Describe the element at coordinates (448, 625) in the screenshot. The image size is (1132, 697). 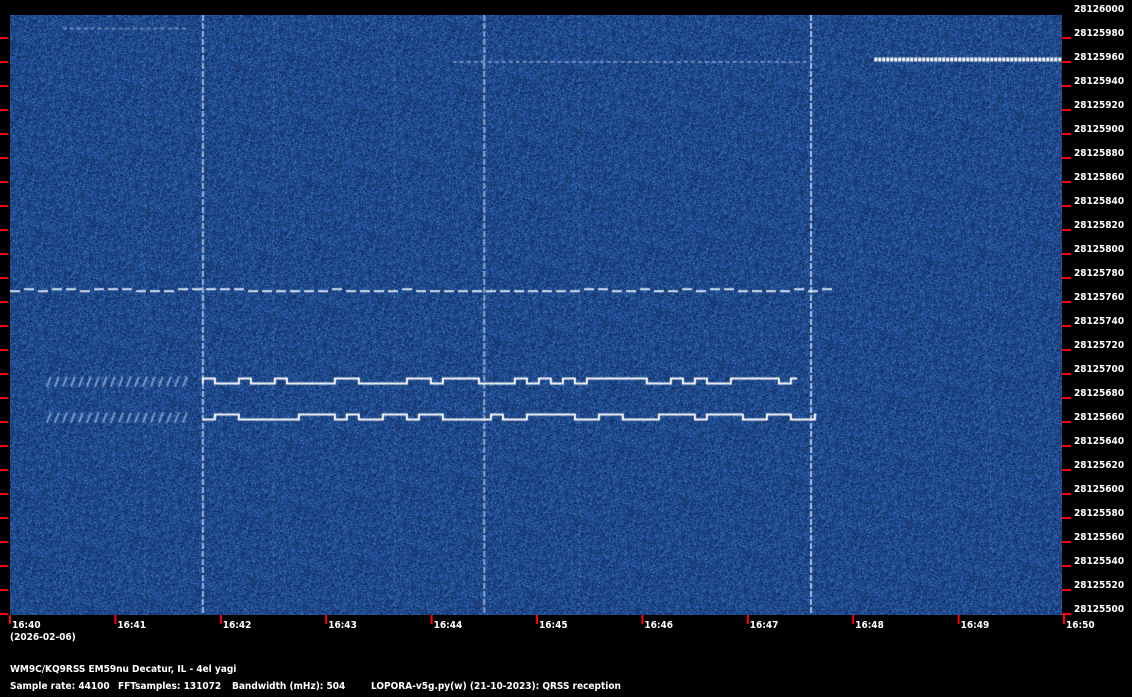
I see `time-tick-label: 16:44` at that location.